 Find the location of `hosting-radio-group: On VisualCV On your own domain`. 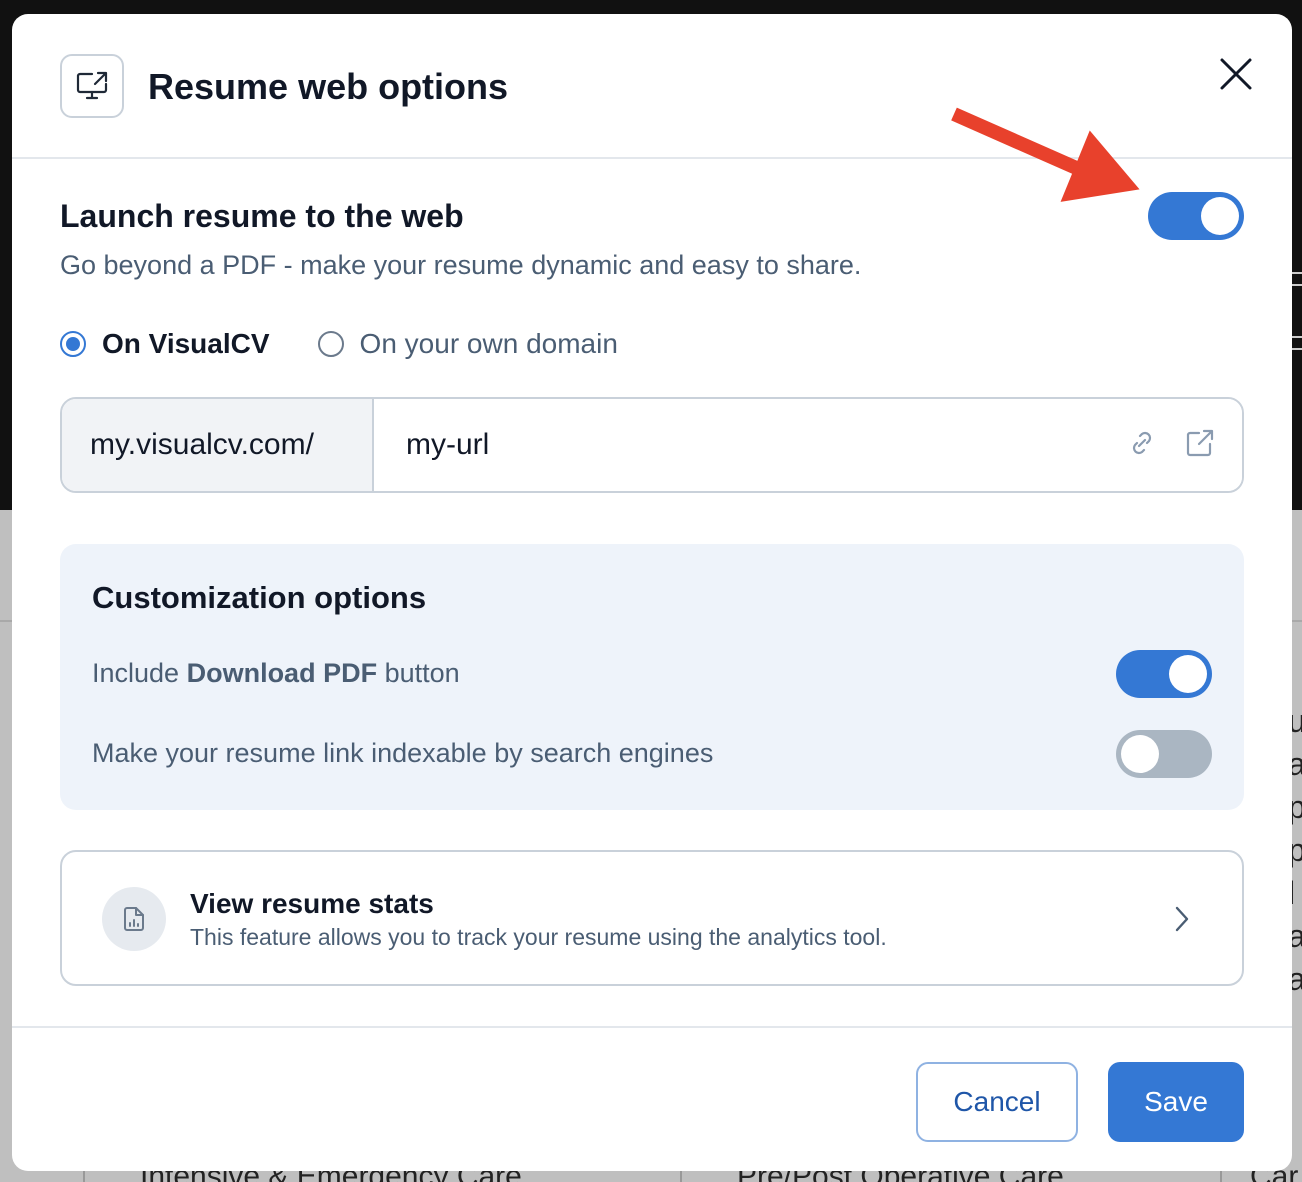

hosting-radio-group: On VisualCV On your own domain is located at coordinates (363, 344).